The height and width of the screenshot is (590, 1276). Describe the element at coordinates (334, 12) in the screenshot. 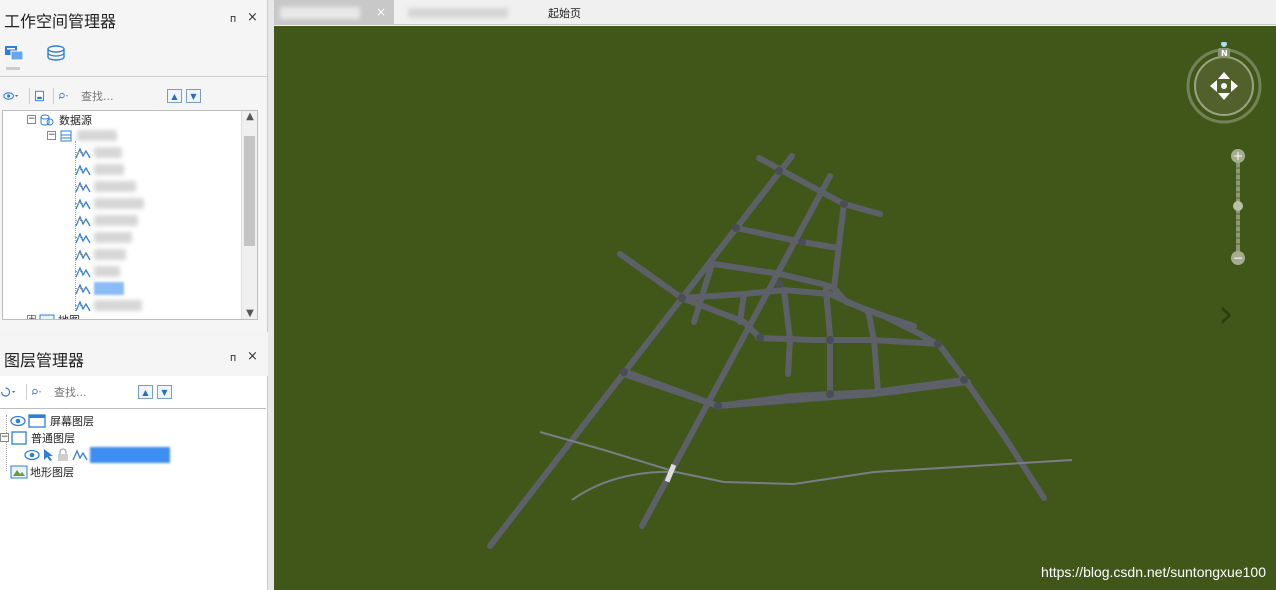

I see `scene-document-tab: ×` at that location.